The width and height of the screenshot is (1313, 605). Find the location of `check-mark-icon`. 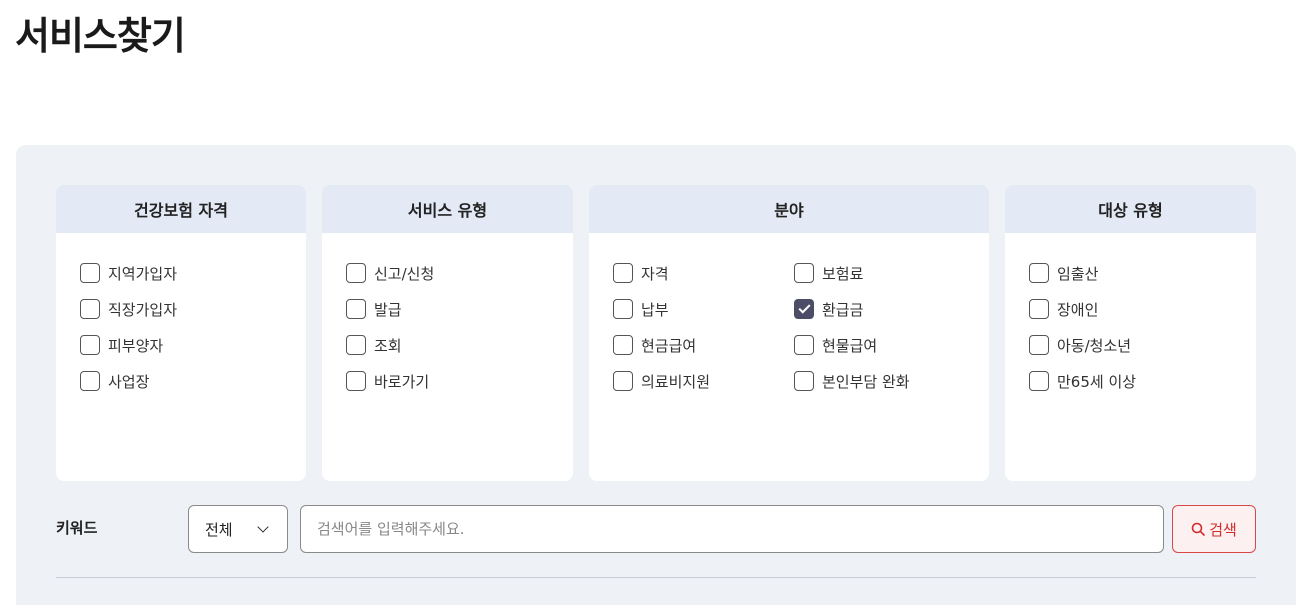

check-mark-icon is located at coordinates (804, 307).